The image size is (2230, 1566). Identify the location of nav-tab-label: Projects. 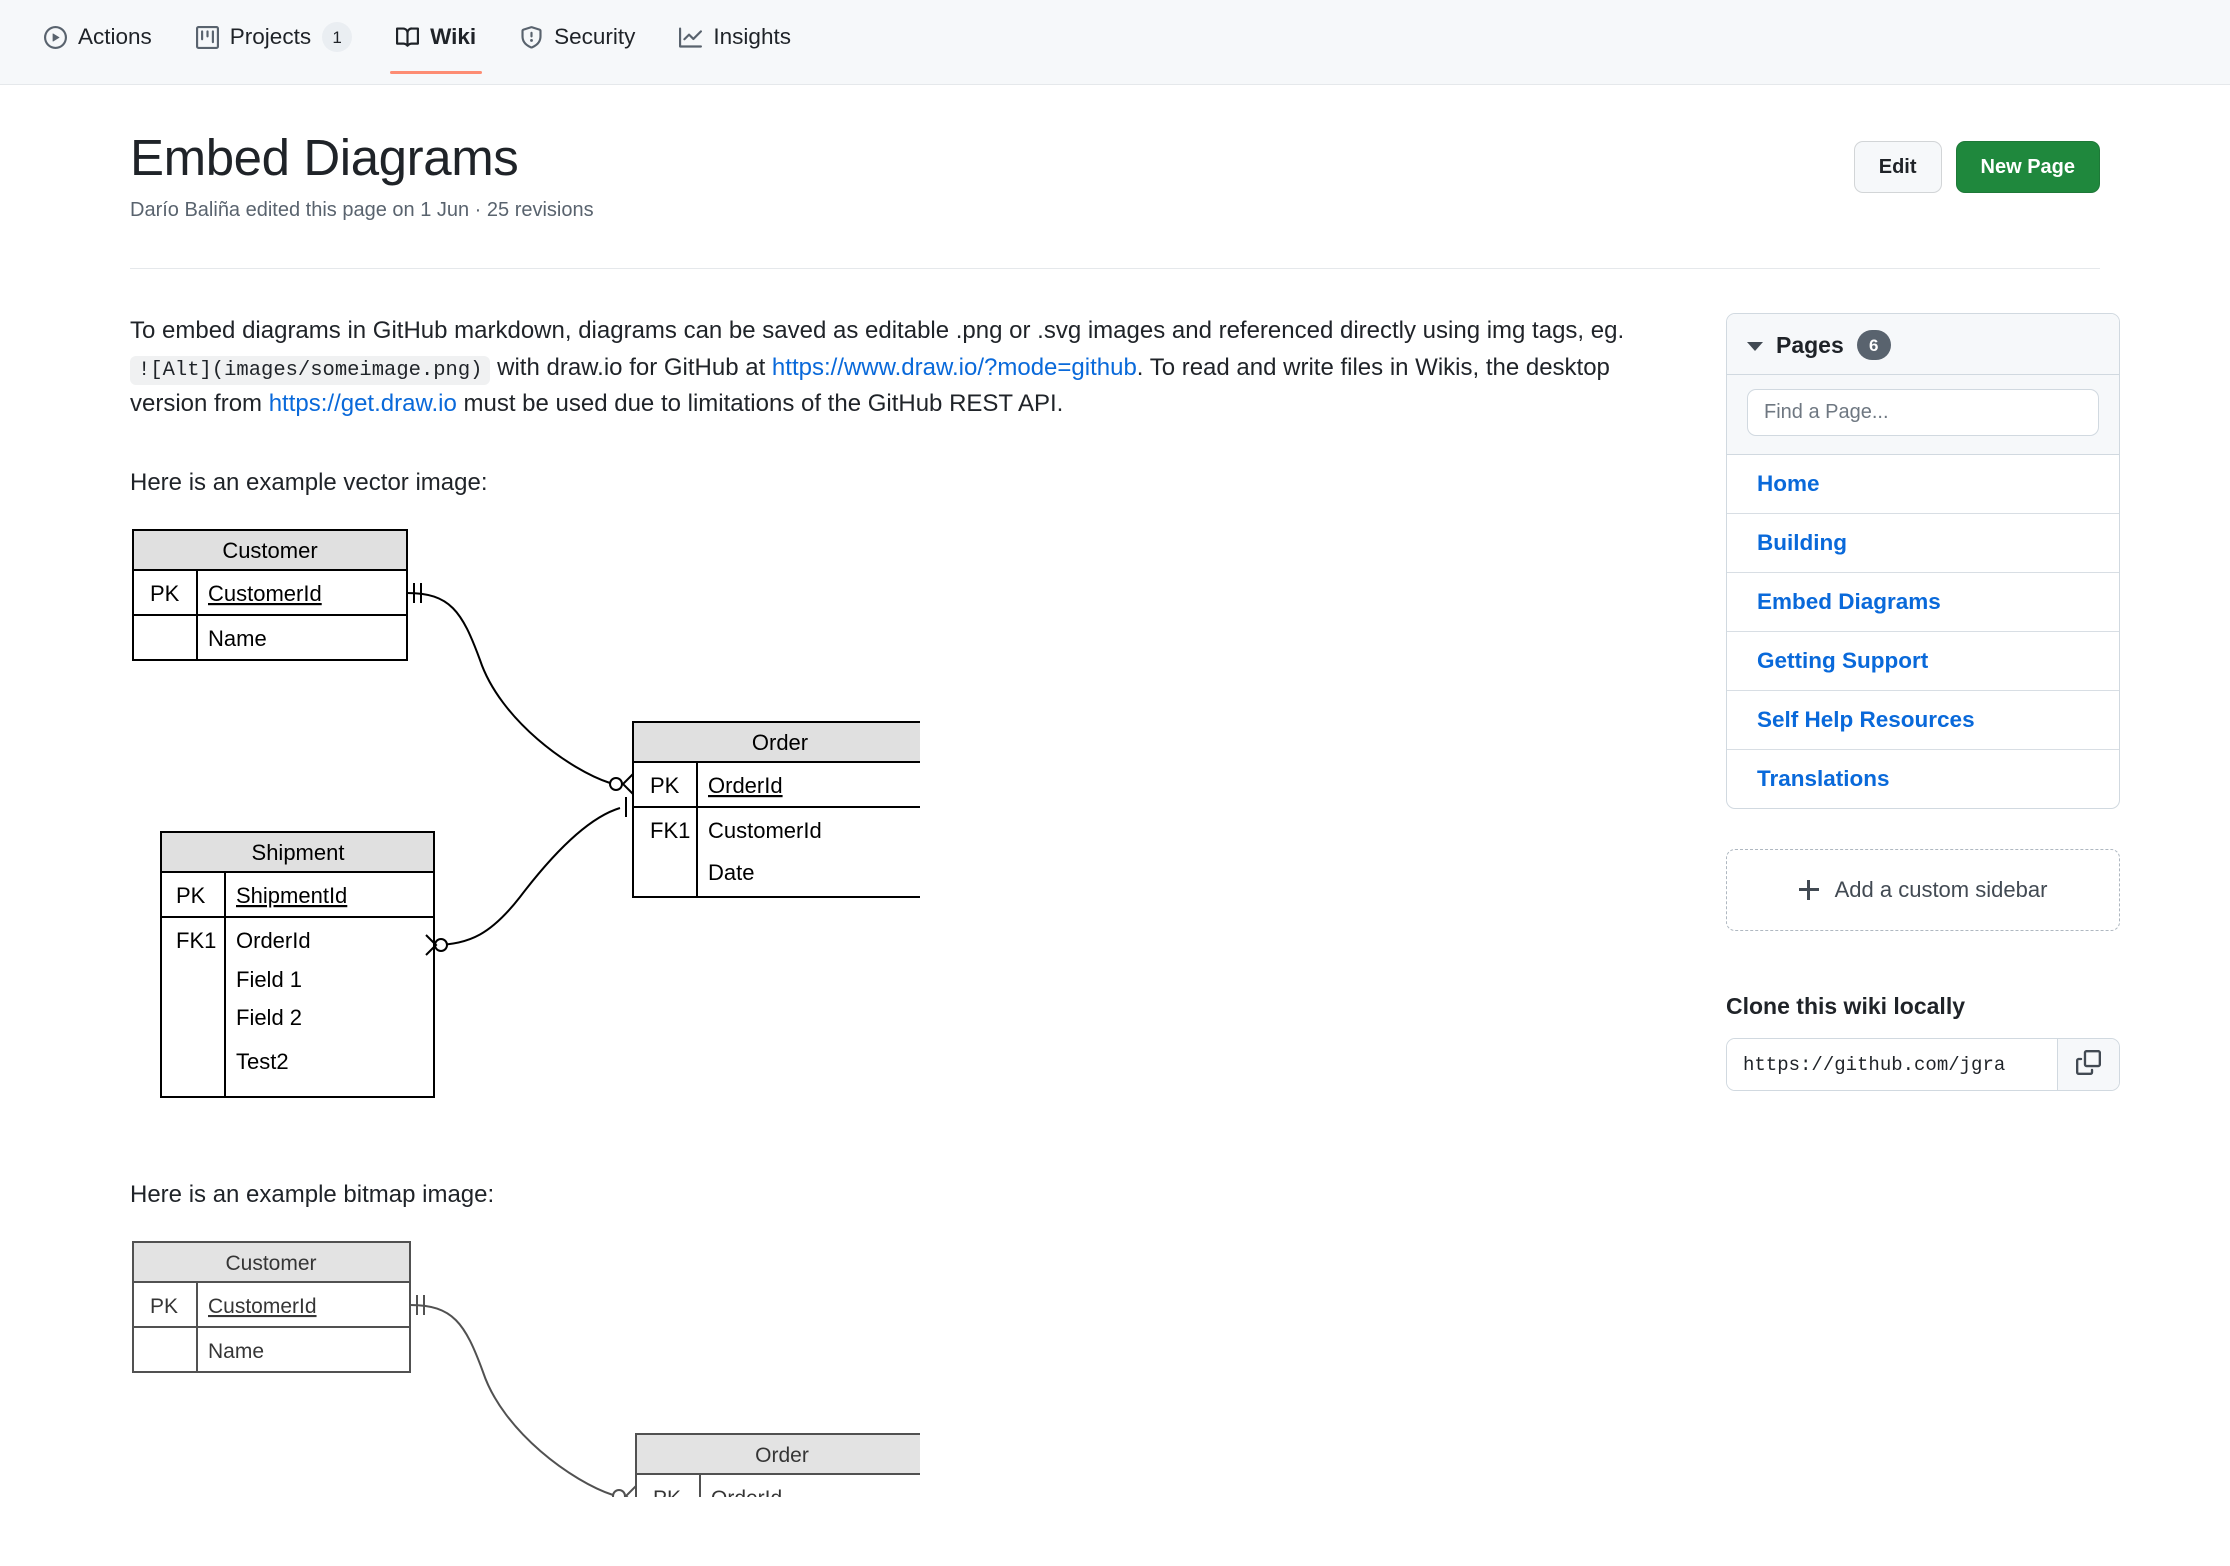
(270, 36).